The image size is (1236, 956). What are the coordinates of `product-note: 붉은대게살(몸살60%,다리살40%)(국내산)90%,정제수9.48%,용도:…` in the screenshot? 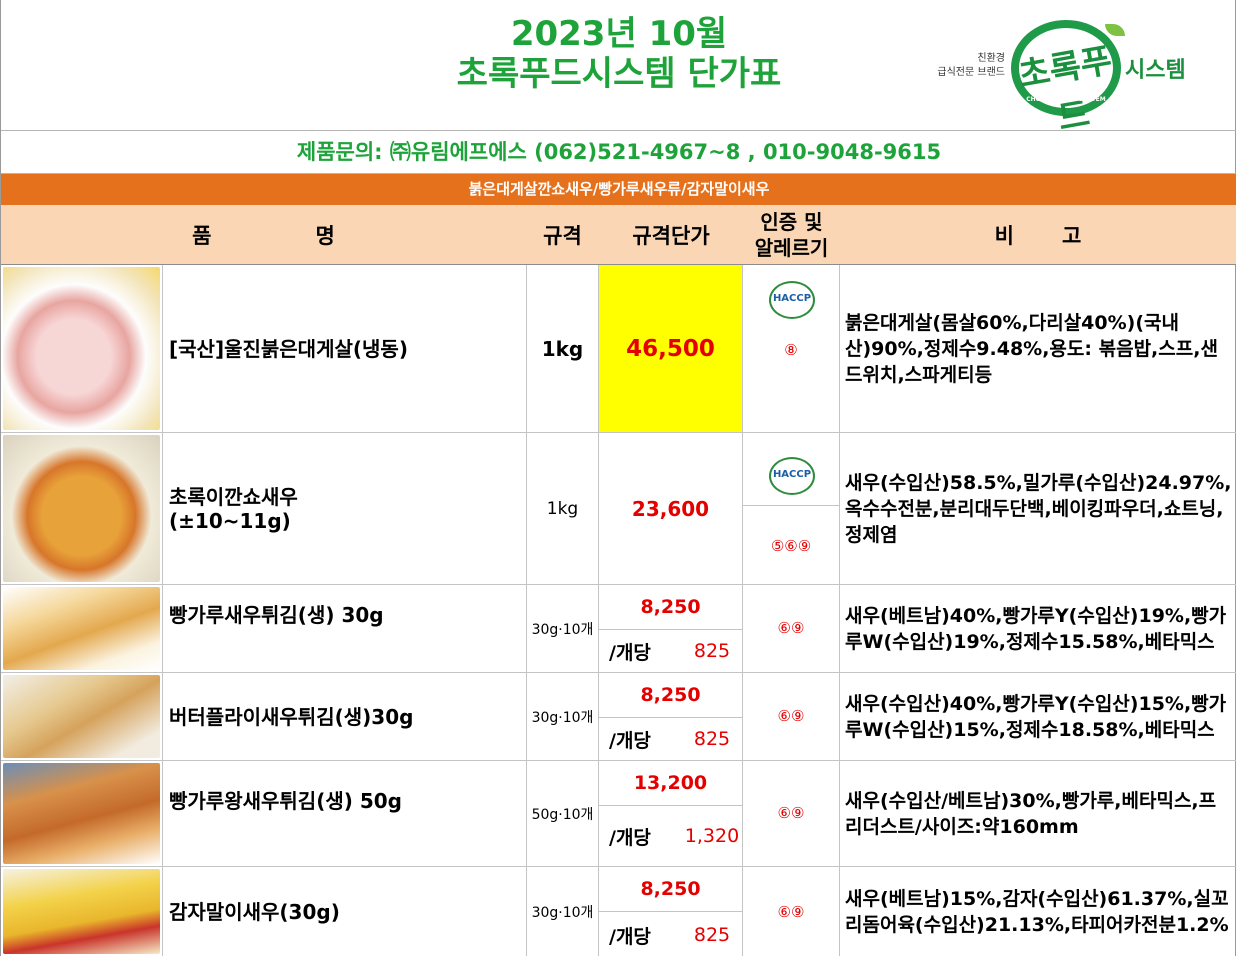 It's located at (1031, 348).